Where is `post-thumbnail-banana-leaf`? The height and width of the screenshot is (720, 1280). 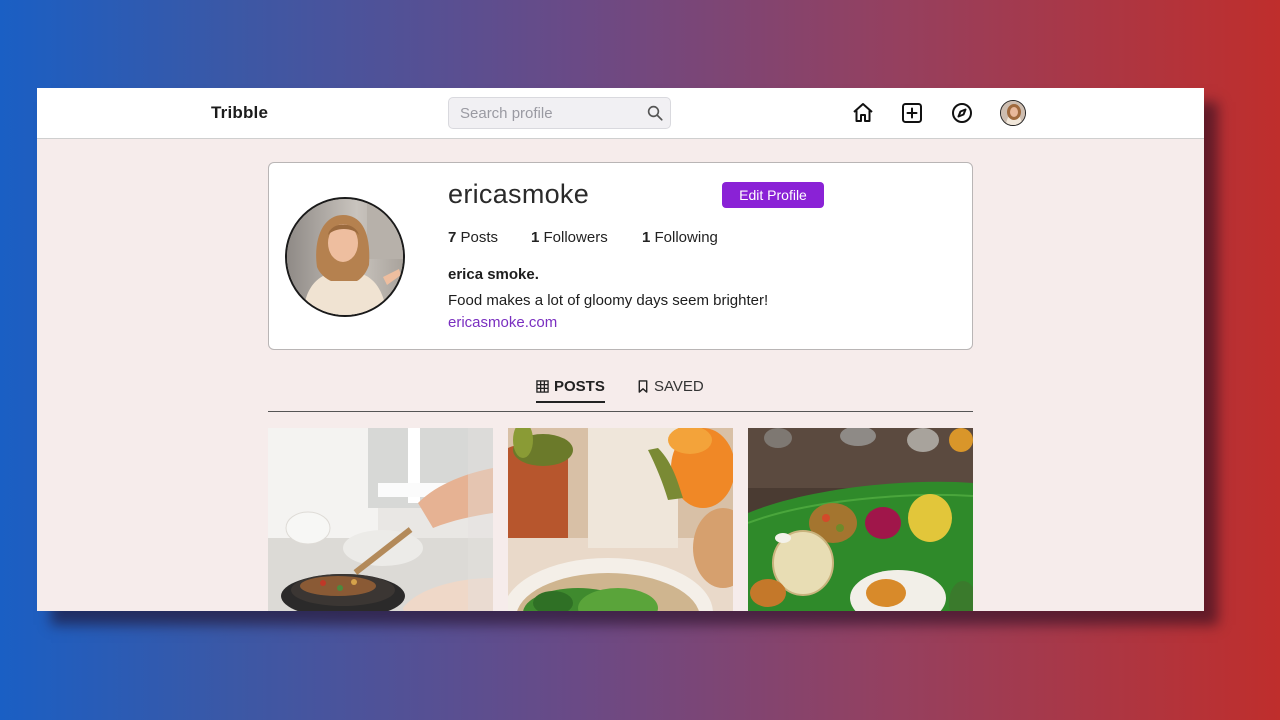 post-thumbnail-banana-leaf is located at coordinates (860, 519).